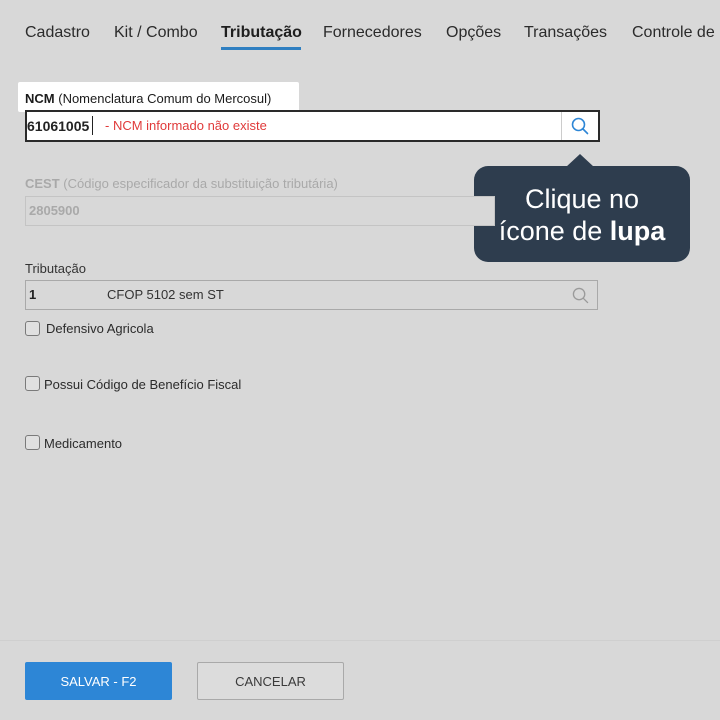 The height and width of the screenshot is (720, 720). I want to click on tributacao-description: CFOP 5102 sem ST, so click(165, 294).